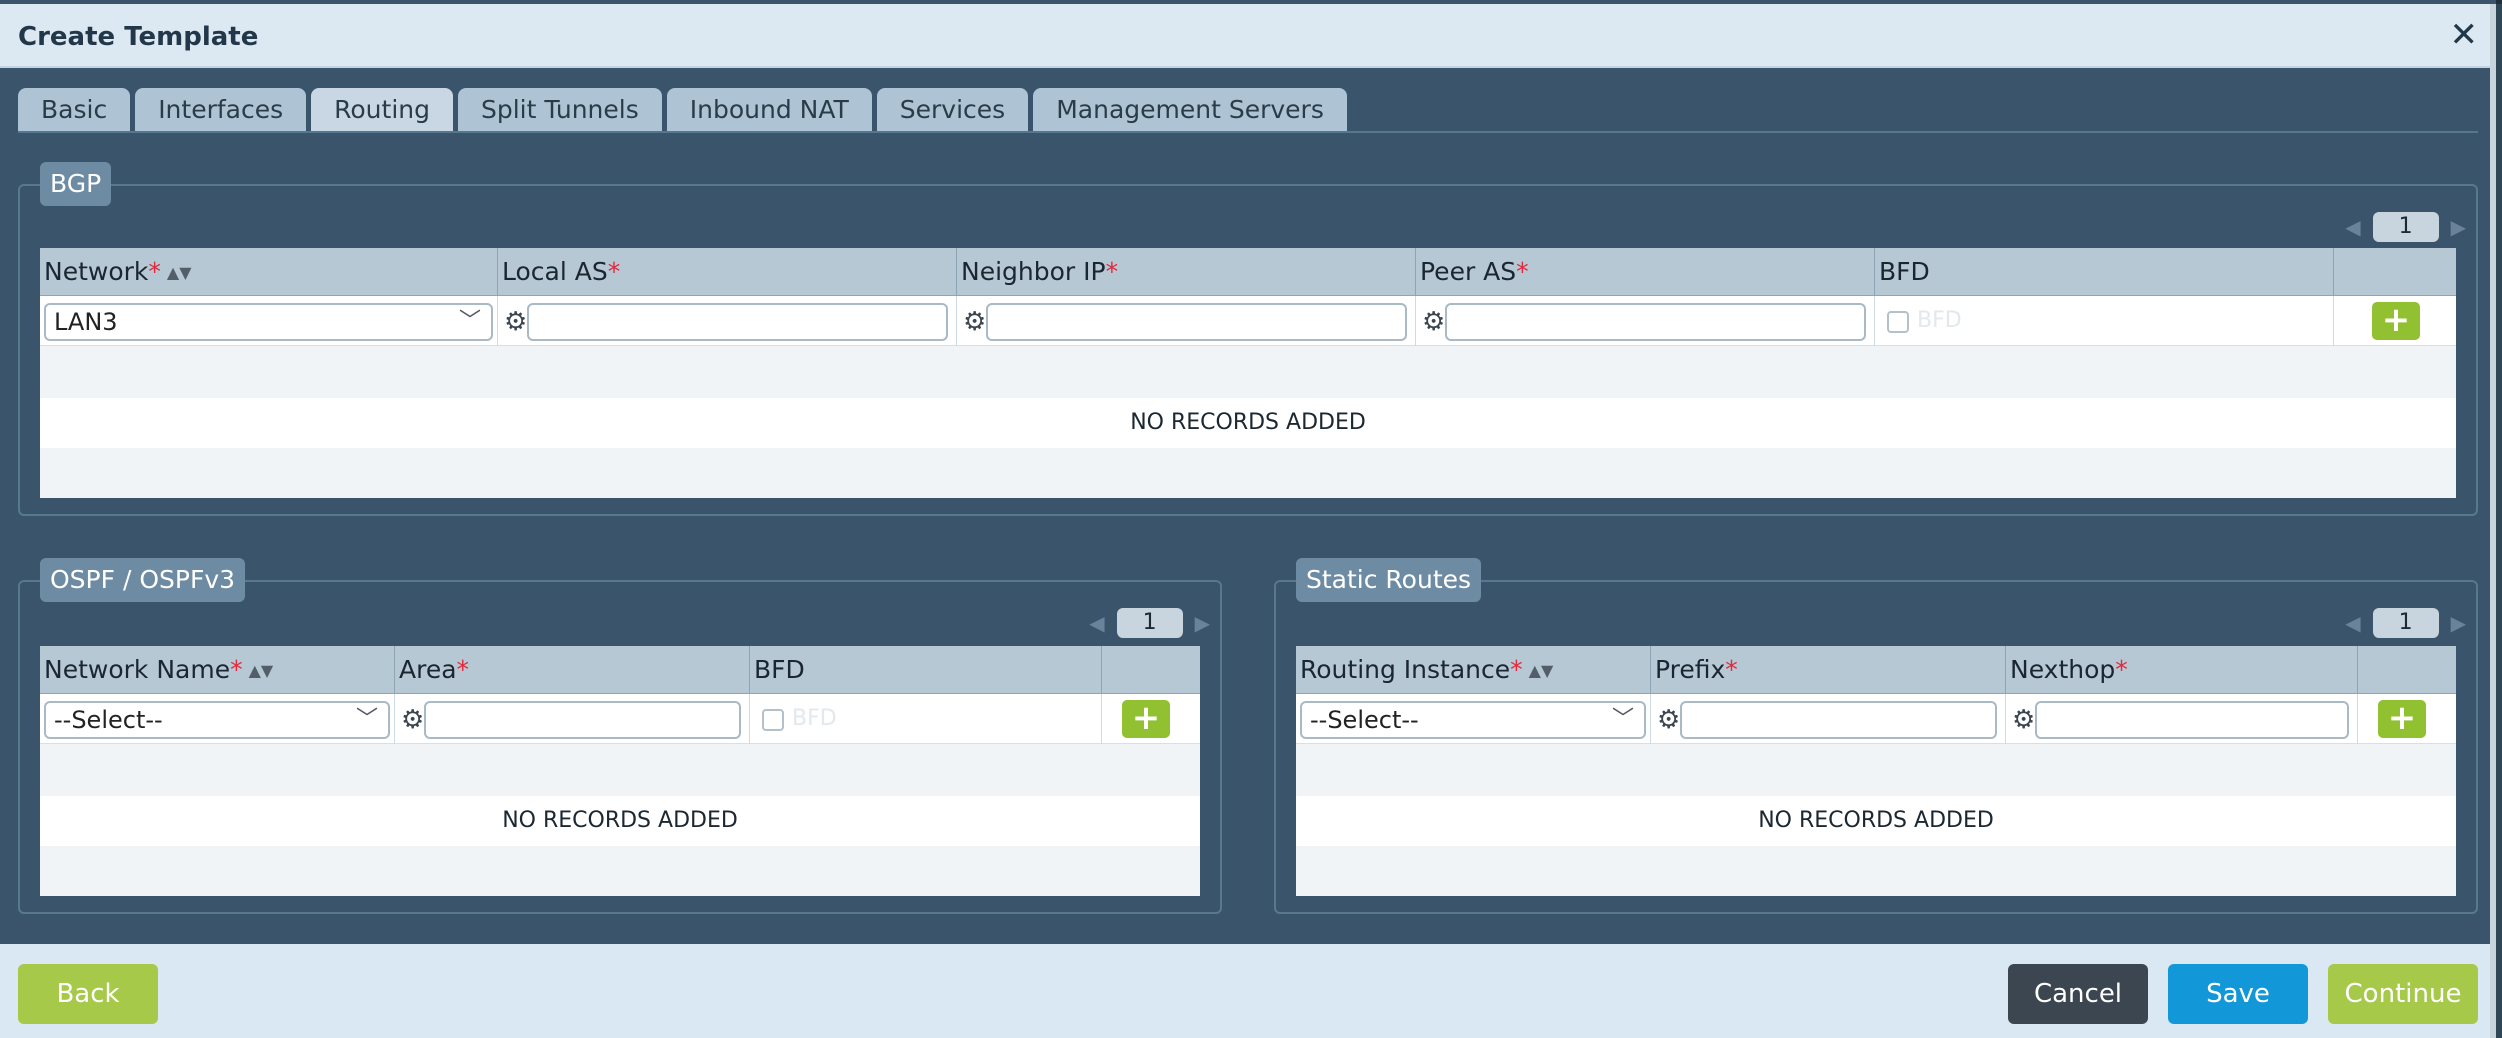 The image size is (2502, 1038). I want to click on static-routes-entry-row: --Select-- ﹀ ⚙ ⚙ +, so click(1876, 719).